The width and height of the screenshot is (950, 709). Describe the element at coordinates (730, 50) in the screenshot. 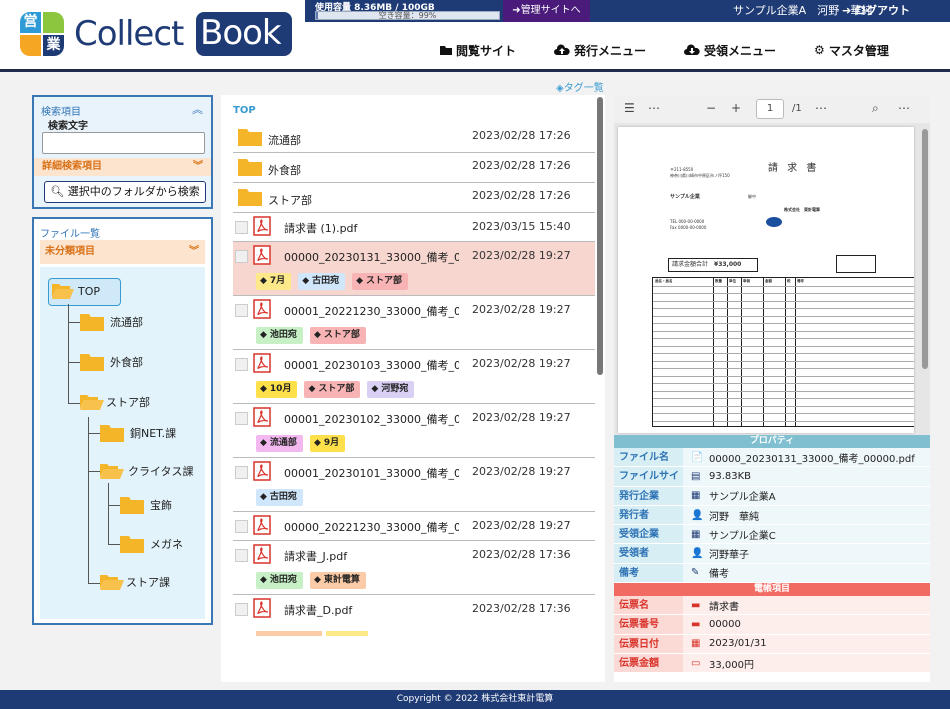

I see `nav-receive: 受領メニュー` at that location.